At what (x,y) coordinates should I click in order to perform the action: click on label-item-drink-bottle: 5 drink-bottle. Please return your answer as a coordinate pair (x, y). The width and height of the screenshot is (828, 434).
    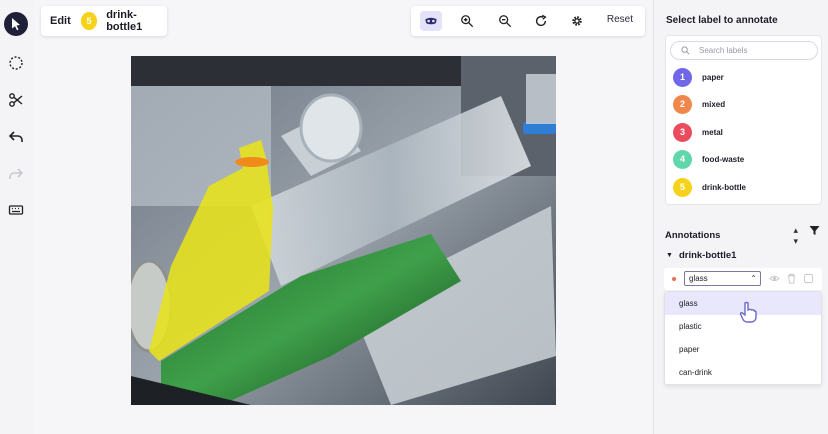
    Looking at the image, I should click on (743, 187).